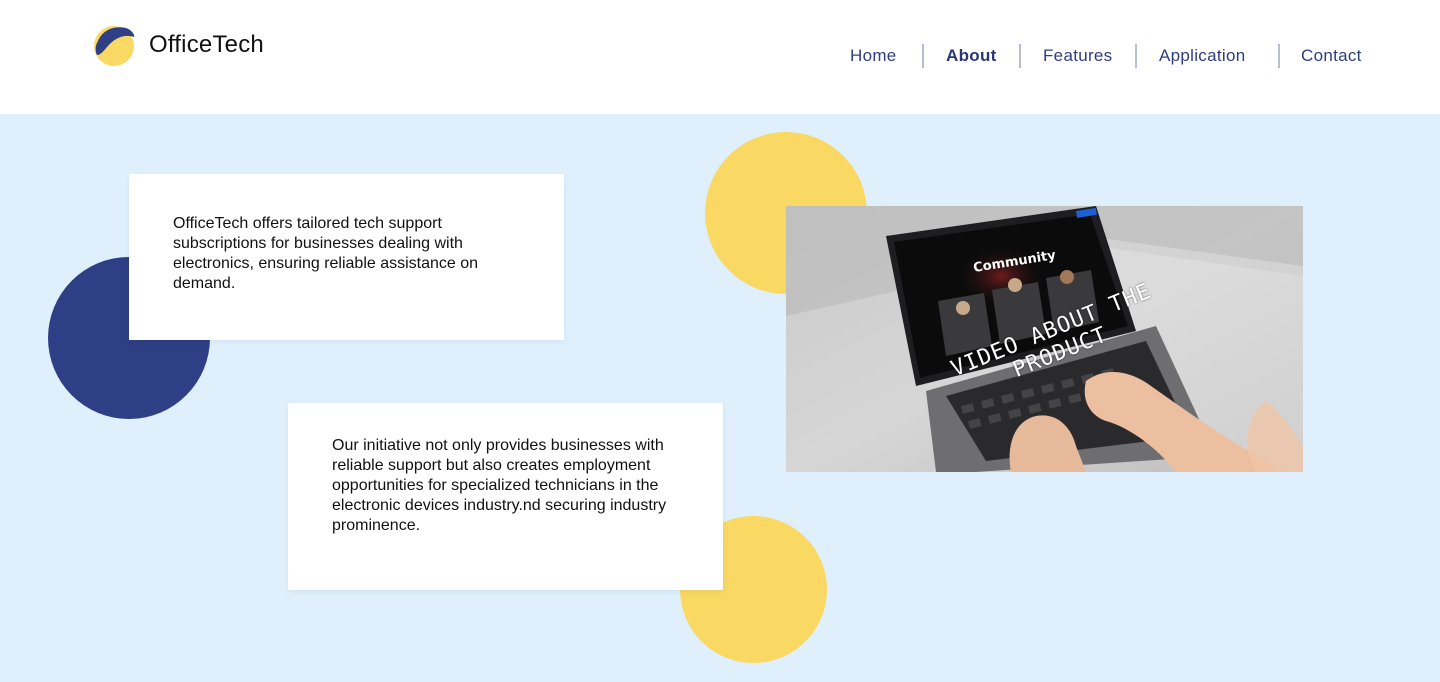 The image size is (1440, 682). I want to click on nav-about: About, so click(971, 56).